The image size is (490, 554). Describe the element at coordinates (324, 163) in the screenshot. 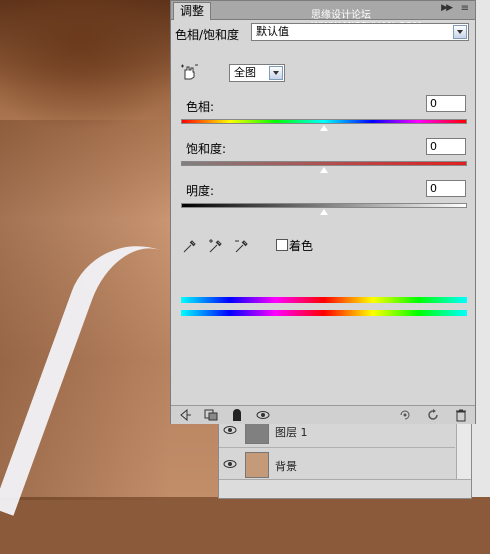

I see `saturation-slider-track` at that location.